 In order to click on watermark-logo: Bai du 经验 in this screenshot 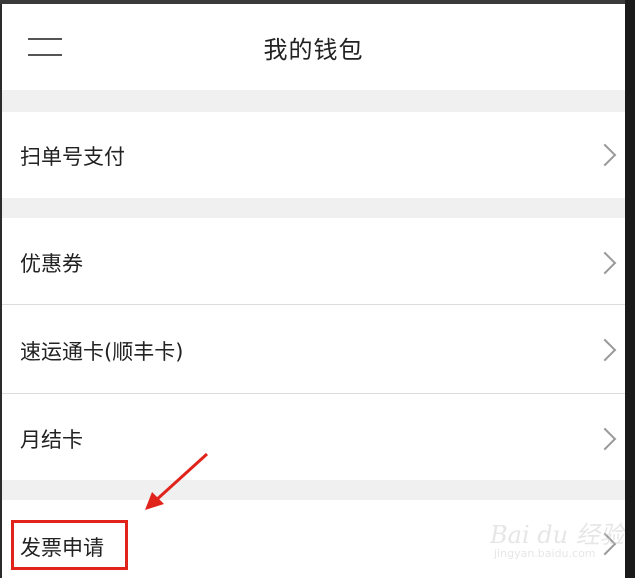, I will do `click(557, 535)`.